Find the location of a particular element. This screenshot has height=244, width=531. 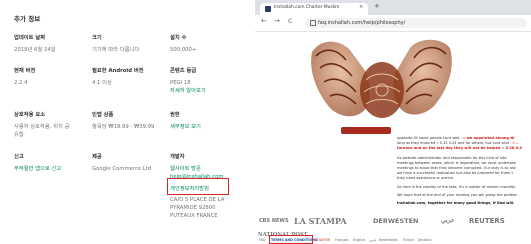

report-cell: 신고 부적절한 앱으로 신고 is located at coordinates (37, 163).